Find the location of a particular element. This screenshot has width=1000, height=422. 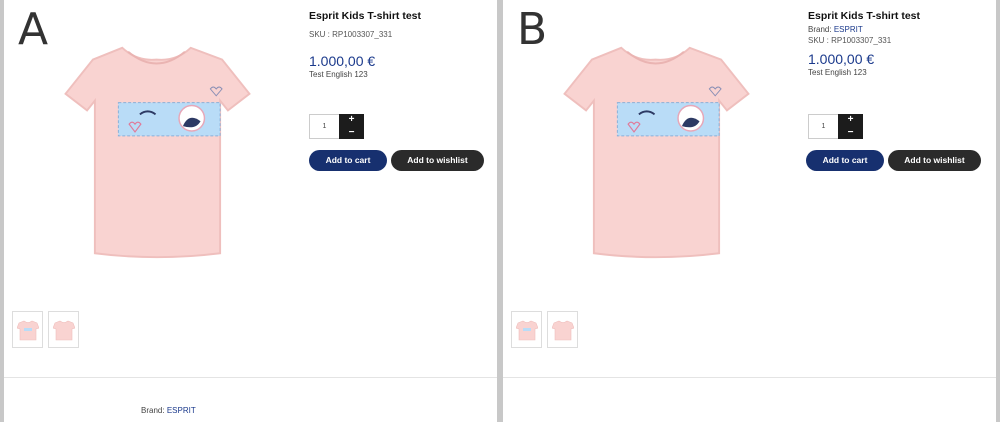

bottom-brand: Brand: ESPRIT is located at coordinates (168, 410).